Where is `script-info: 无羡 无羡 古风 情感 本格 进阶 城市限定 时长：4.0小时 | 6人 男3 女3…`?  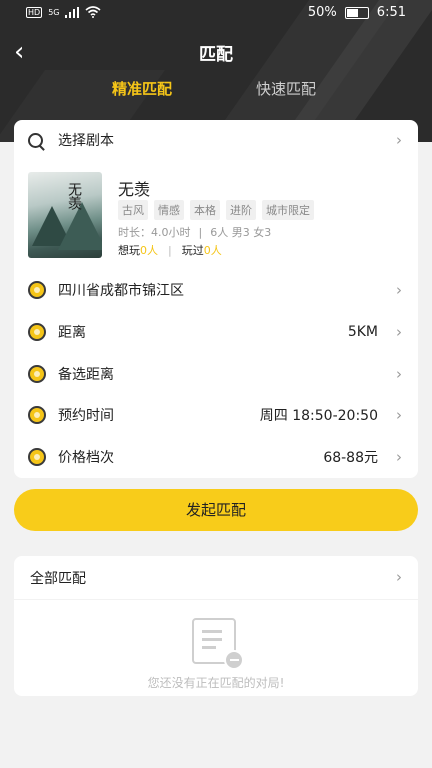
script-info: 无羡 无羡 古风 情感 本格 进阶 城市限定 时长：4.0小时 | 6人 男3 女3… is located at coordinates (218, 217).